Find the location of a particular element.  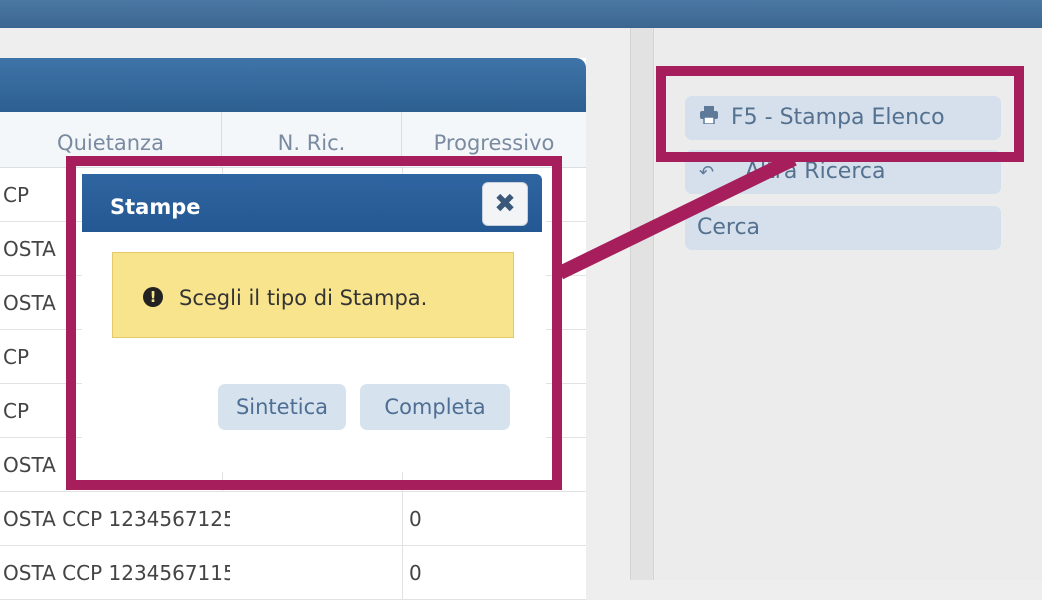

pane-splitter is located at coordinates (642, 304).